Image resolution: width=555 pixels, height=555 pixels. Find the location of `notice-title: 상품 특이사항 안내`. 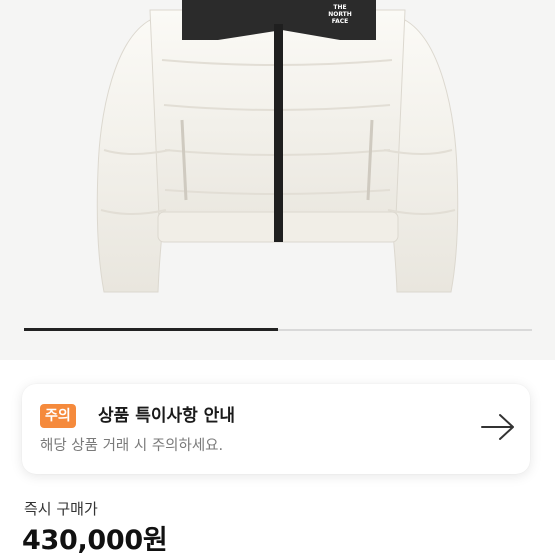

notice-title: 상품 특이사항 안내 is located at coordinates (166, 416).